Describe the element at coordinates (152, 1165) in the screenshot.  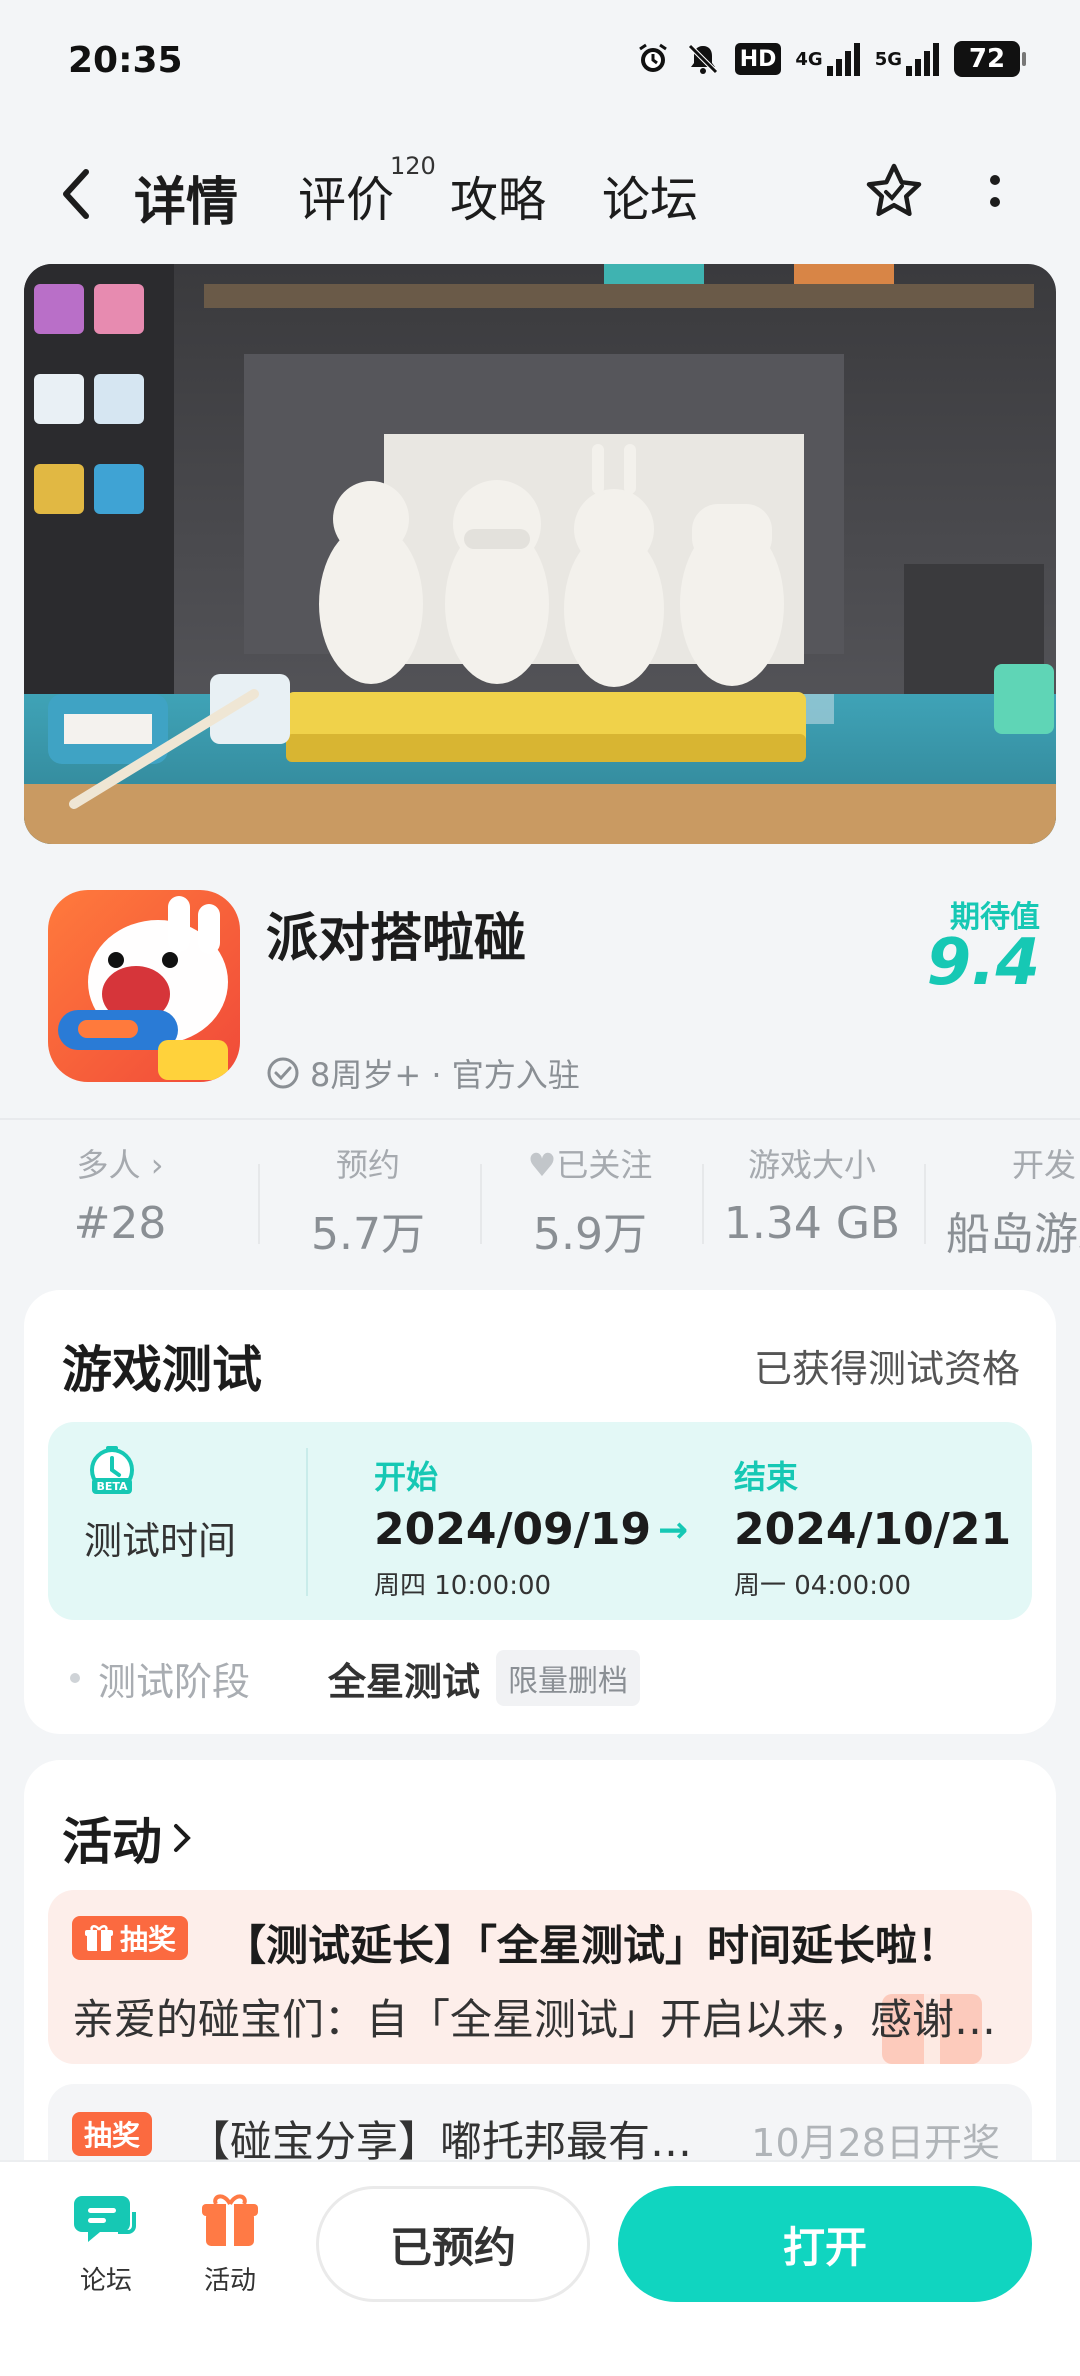
I see `chevron-right-icon: ›` at that location.